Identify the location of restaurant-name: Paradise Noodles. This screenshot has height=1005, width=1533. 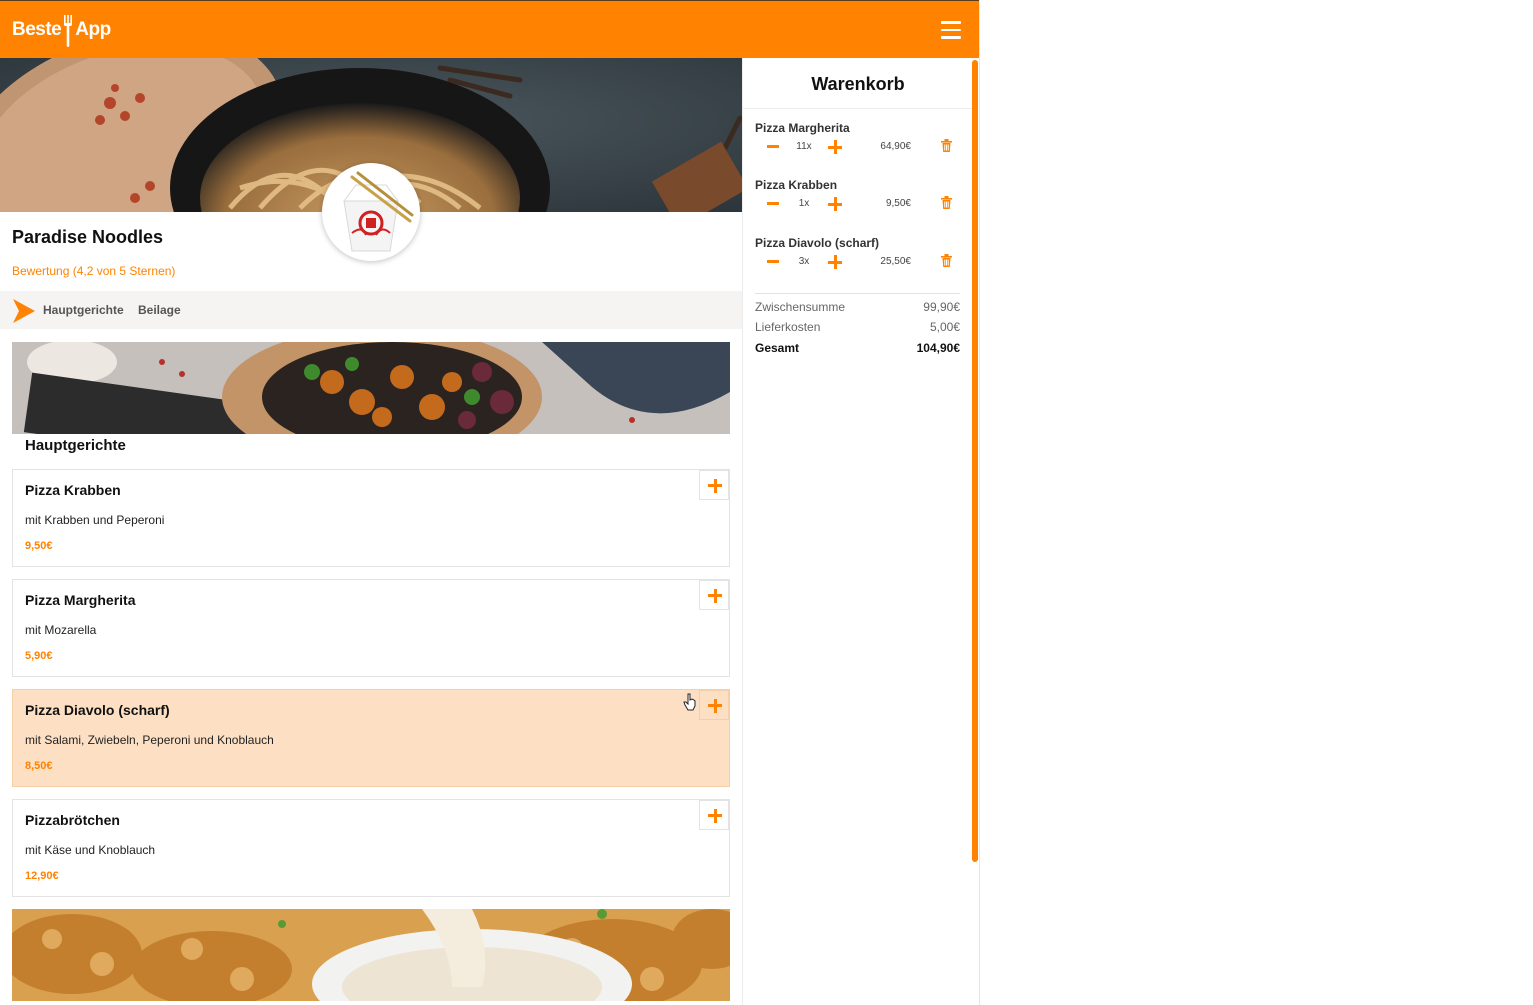
(88, 237).